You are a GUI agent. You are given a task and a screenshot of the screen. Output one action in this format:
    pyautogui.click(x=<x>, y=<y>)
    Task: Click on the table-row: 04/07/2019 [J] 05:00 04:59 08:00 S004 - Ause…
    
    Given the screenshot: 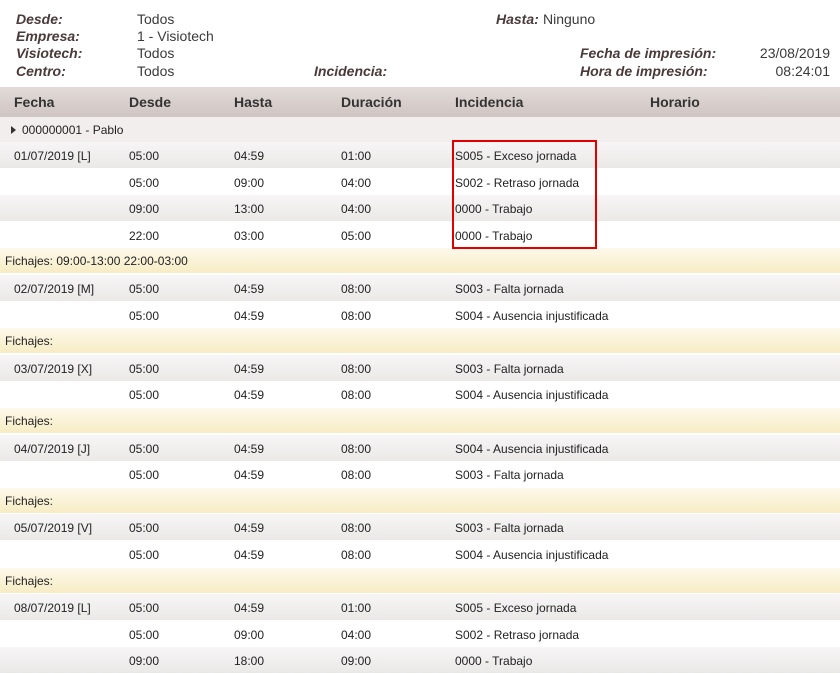 What is the action you would take?
    pyautogui.click(x=420, y=448)
    